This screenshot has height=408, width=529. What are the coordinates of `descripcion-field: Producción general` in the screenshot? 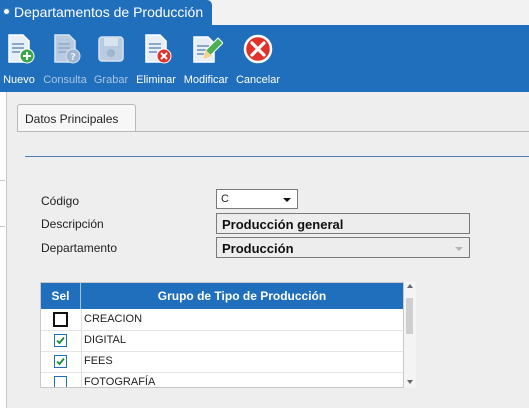 It's located at (343, 223).